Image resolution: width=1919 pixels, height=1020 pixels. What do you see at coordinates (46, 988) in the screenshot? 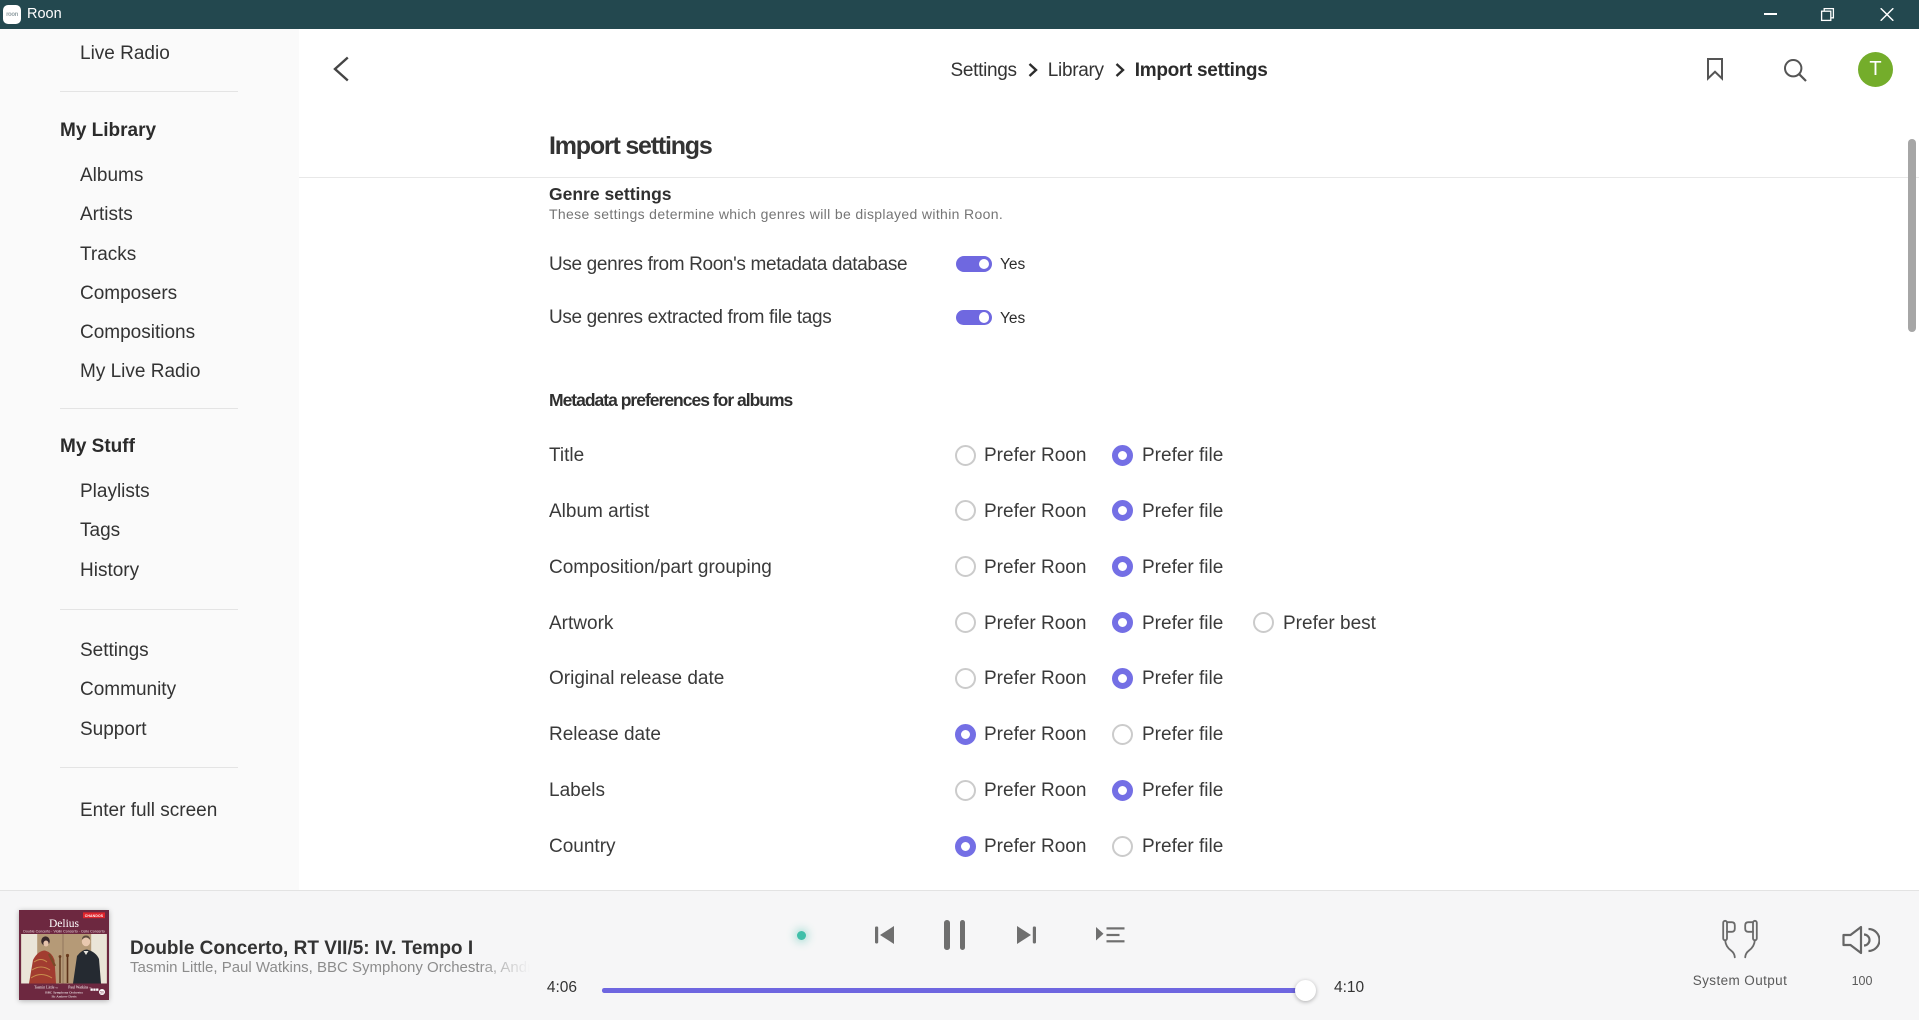
I see `svg-text: Tasmin Little vn` at bounding box center [46, 988].